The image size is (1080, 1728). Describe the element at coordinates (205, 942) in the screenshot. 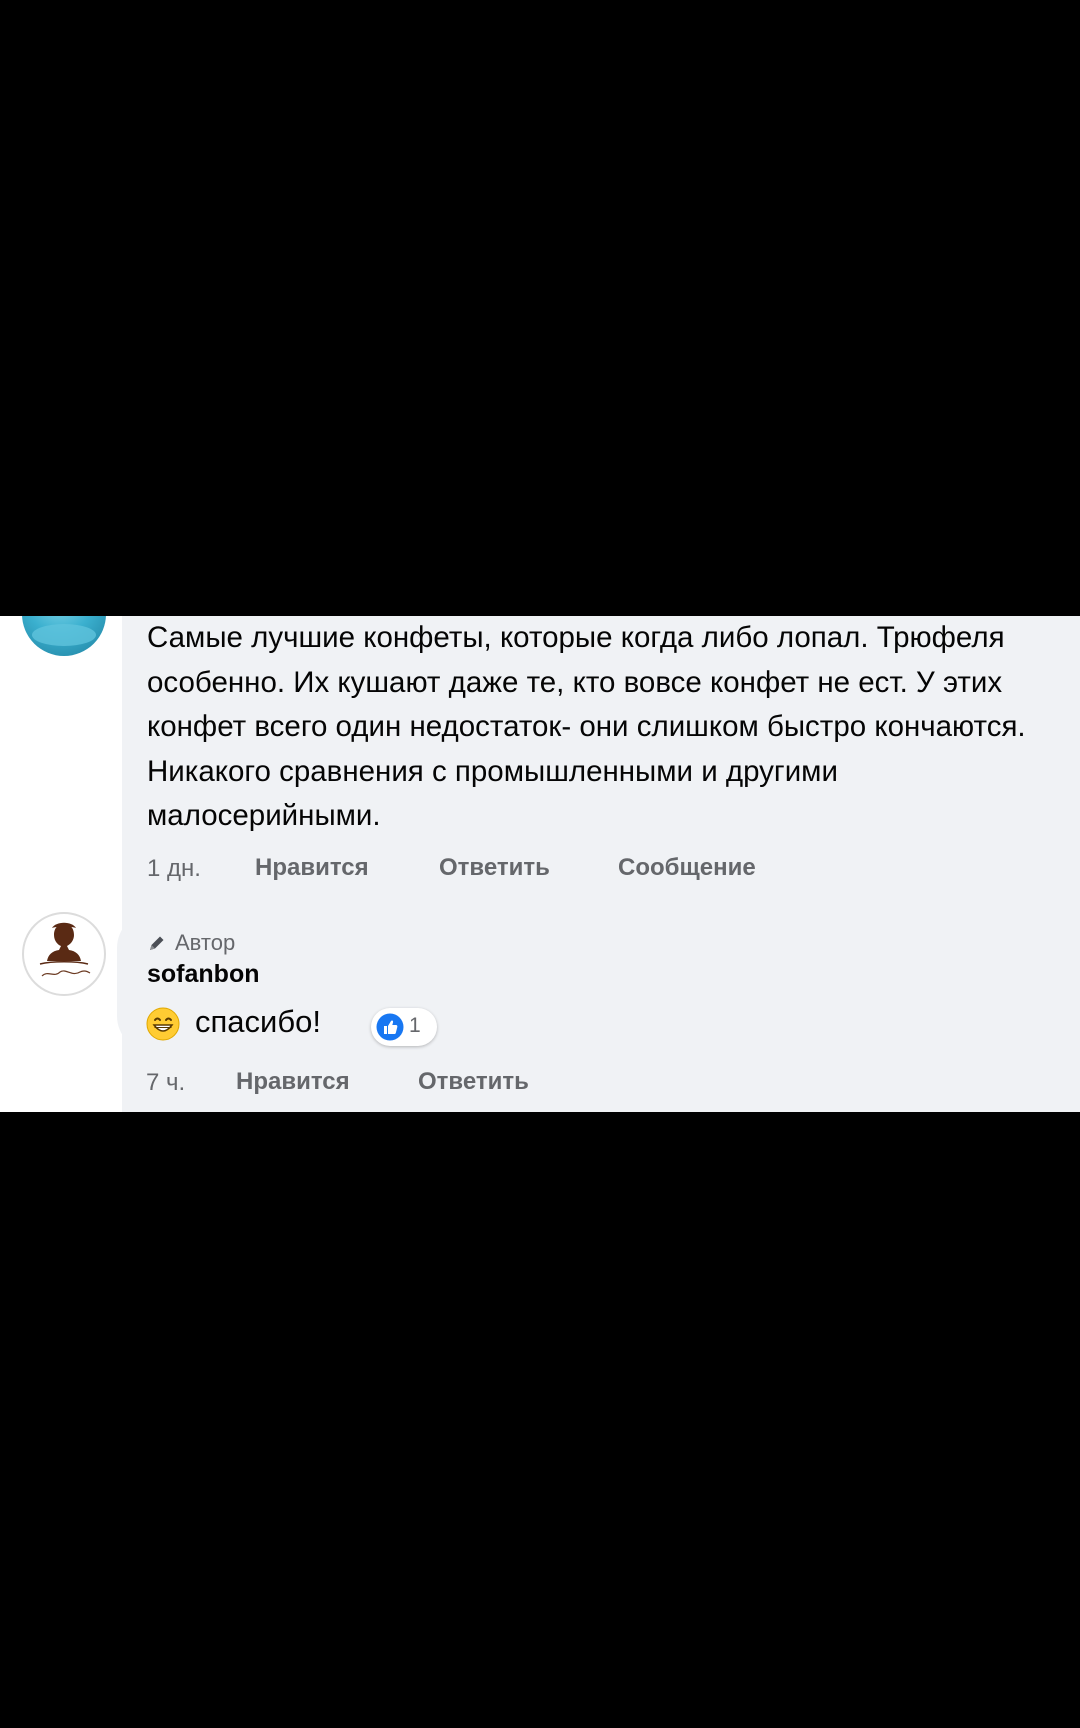

I see `author-badge-label: Автор` at that location.